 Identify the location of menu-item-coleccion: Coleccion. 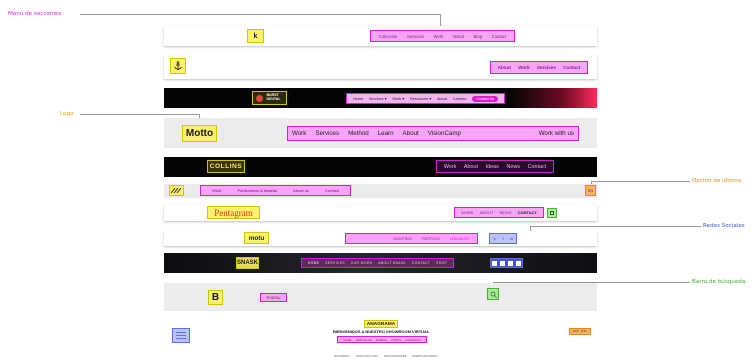
(388, 36).